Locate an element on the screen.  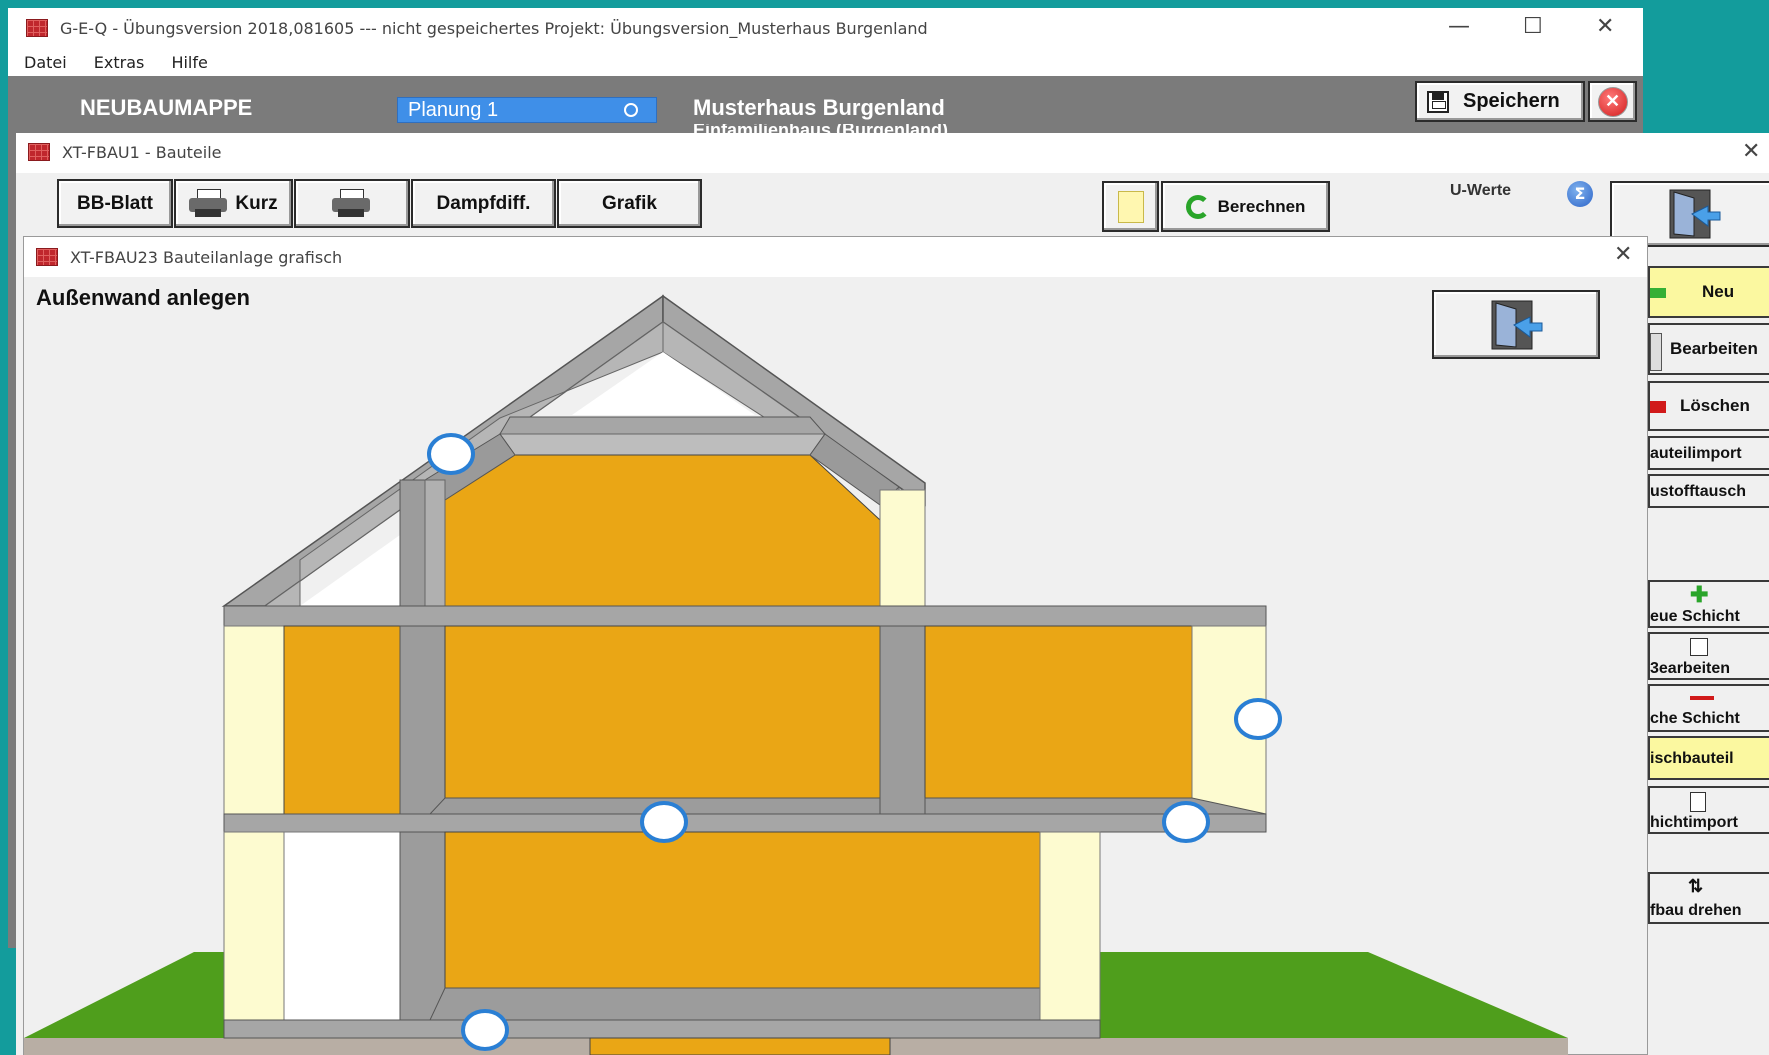
slab-ground is located at coordinates (662, 1029).